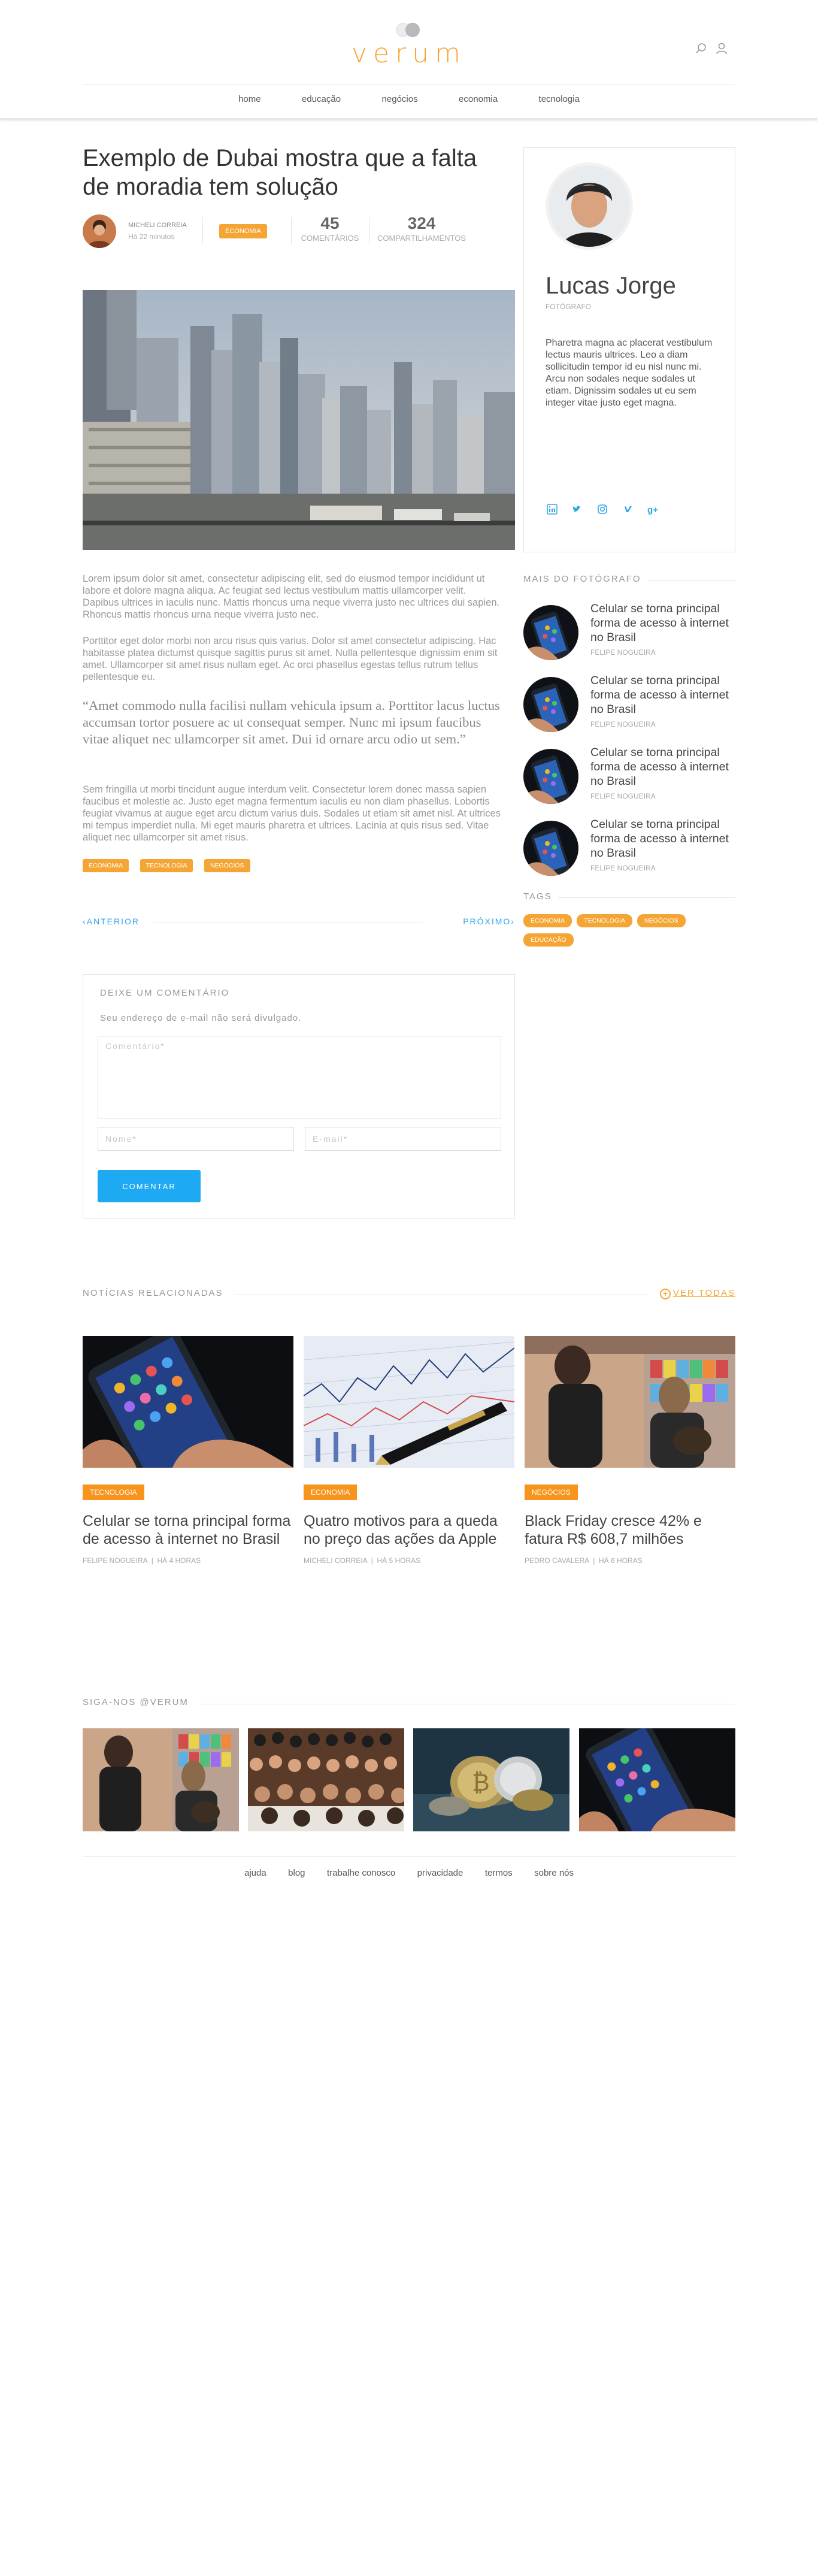 Image resolution: width=818 pixels, height=2576 pixels. I want to click on see-all-link: + VER TODAS, so click(692, 1293).